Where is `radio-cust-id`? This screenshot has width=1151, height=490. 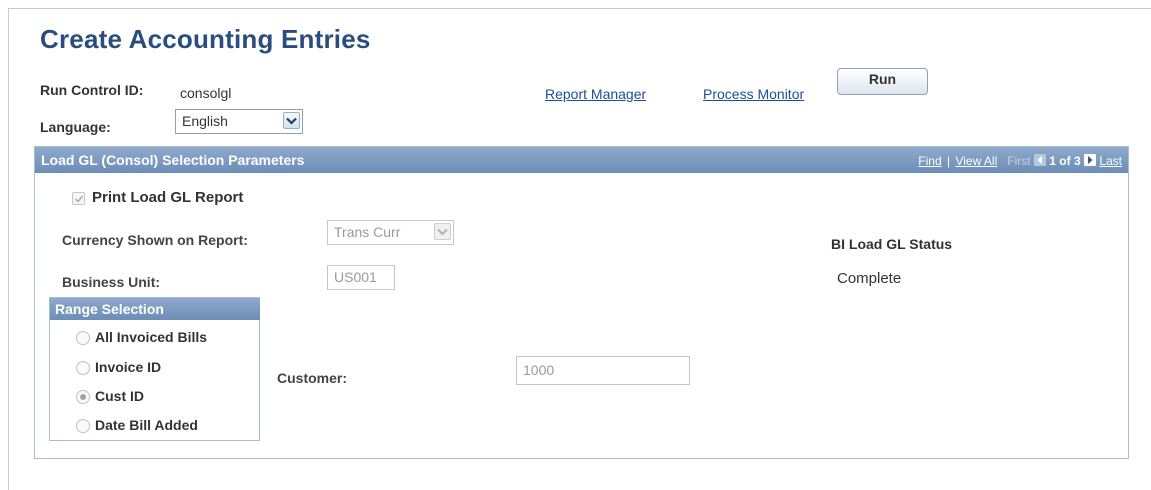 radio-cust-id is located at coordinates (83, 397).